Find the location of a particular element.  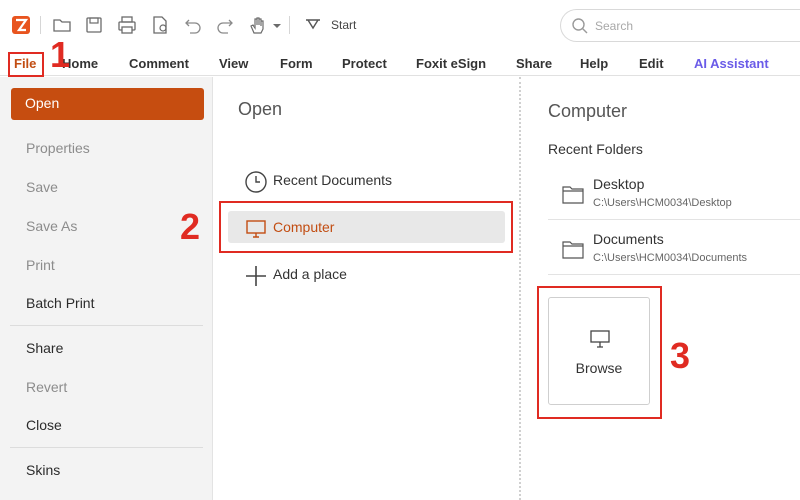

nav-open-button: Open is located at coordinates (107, 104).